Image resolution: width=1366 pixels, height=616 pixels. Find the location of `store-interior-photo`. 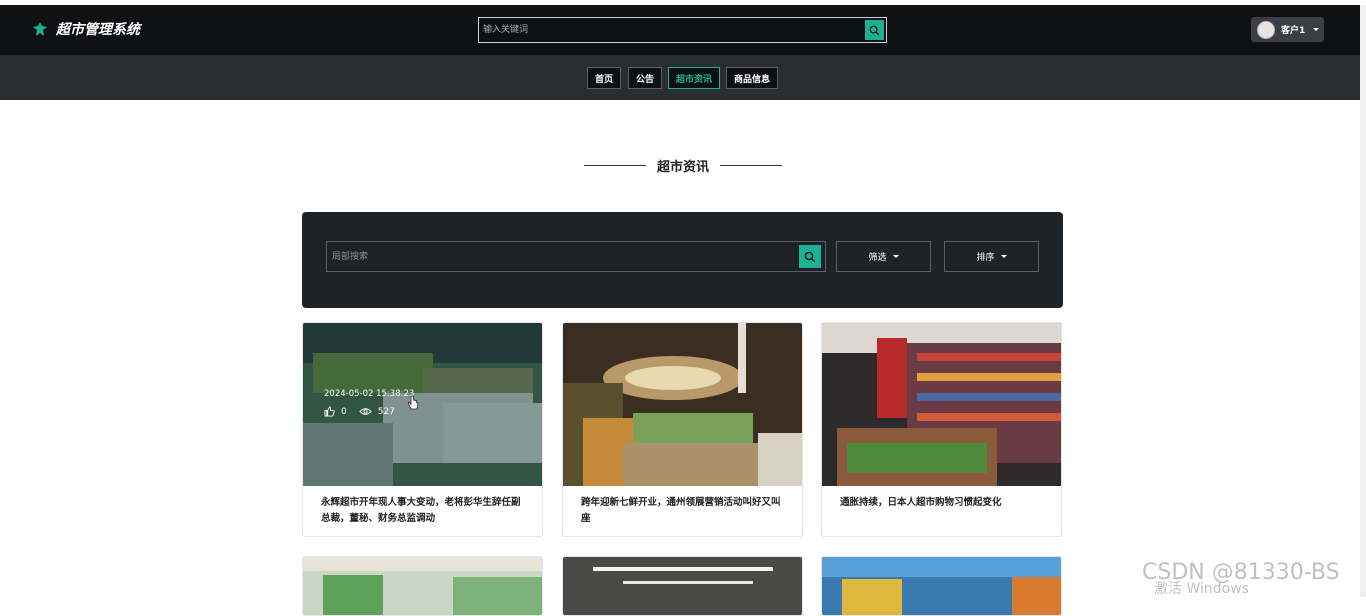

store-interior-photo is located at coordinates (682, 404).